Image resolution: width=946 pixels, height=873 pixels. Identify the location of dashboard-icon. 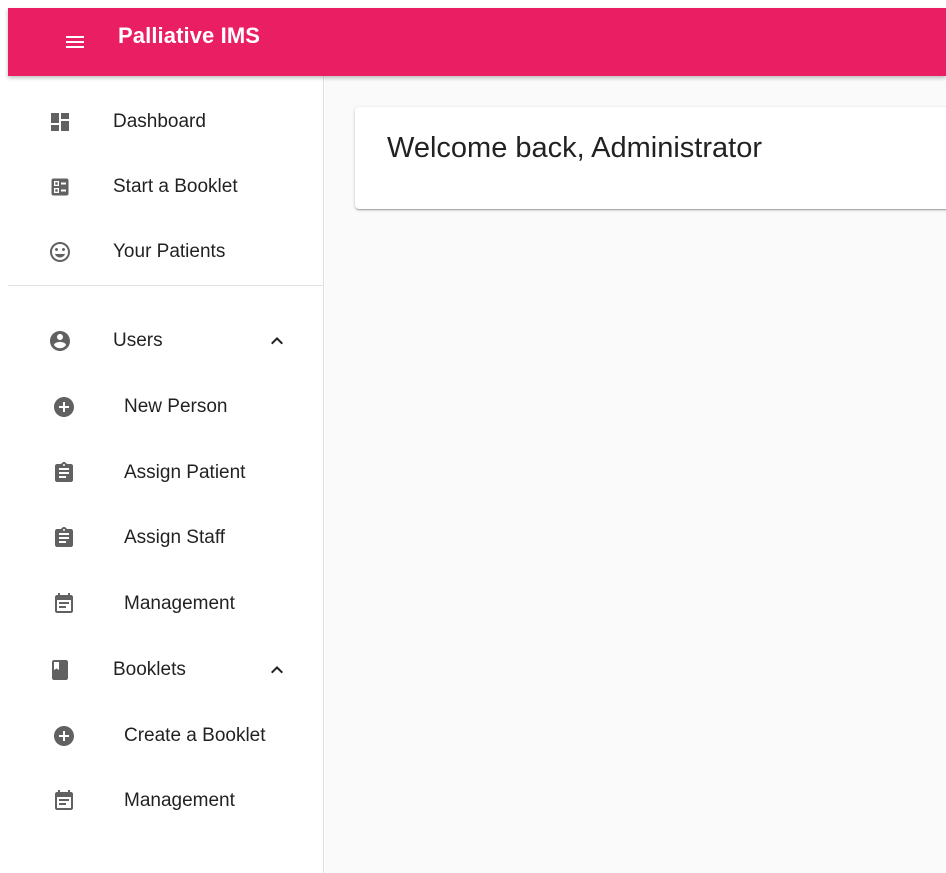
(60, 122).